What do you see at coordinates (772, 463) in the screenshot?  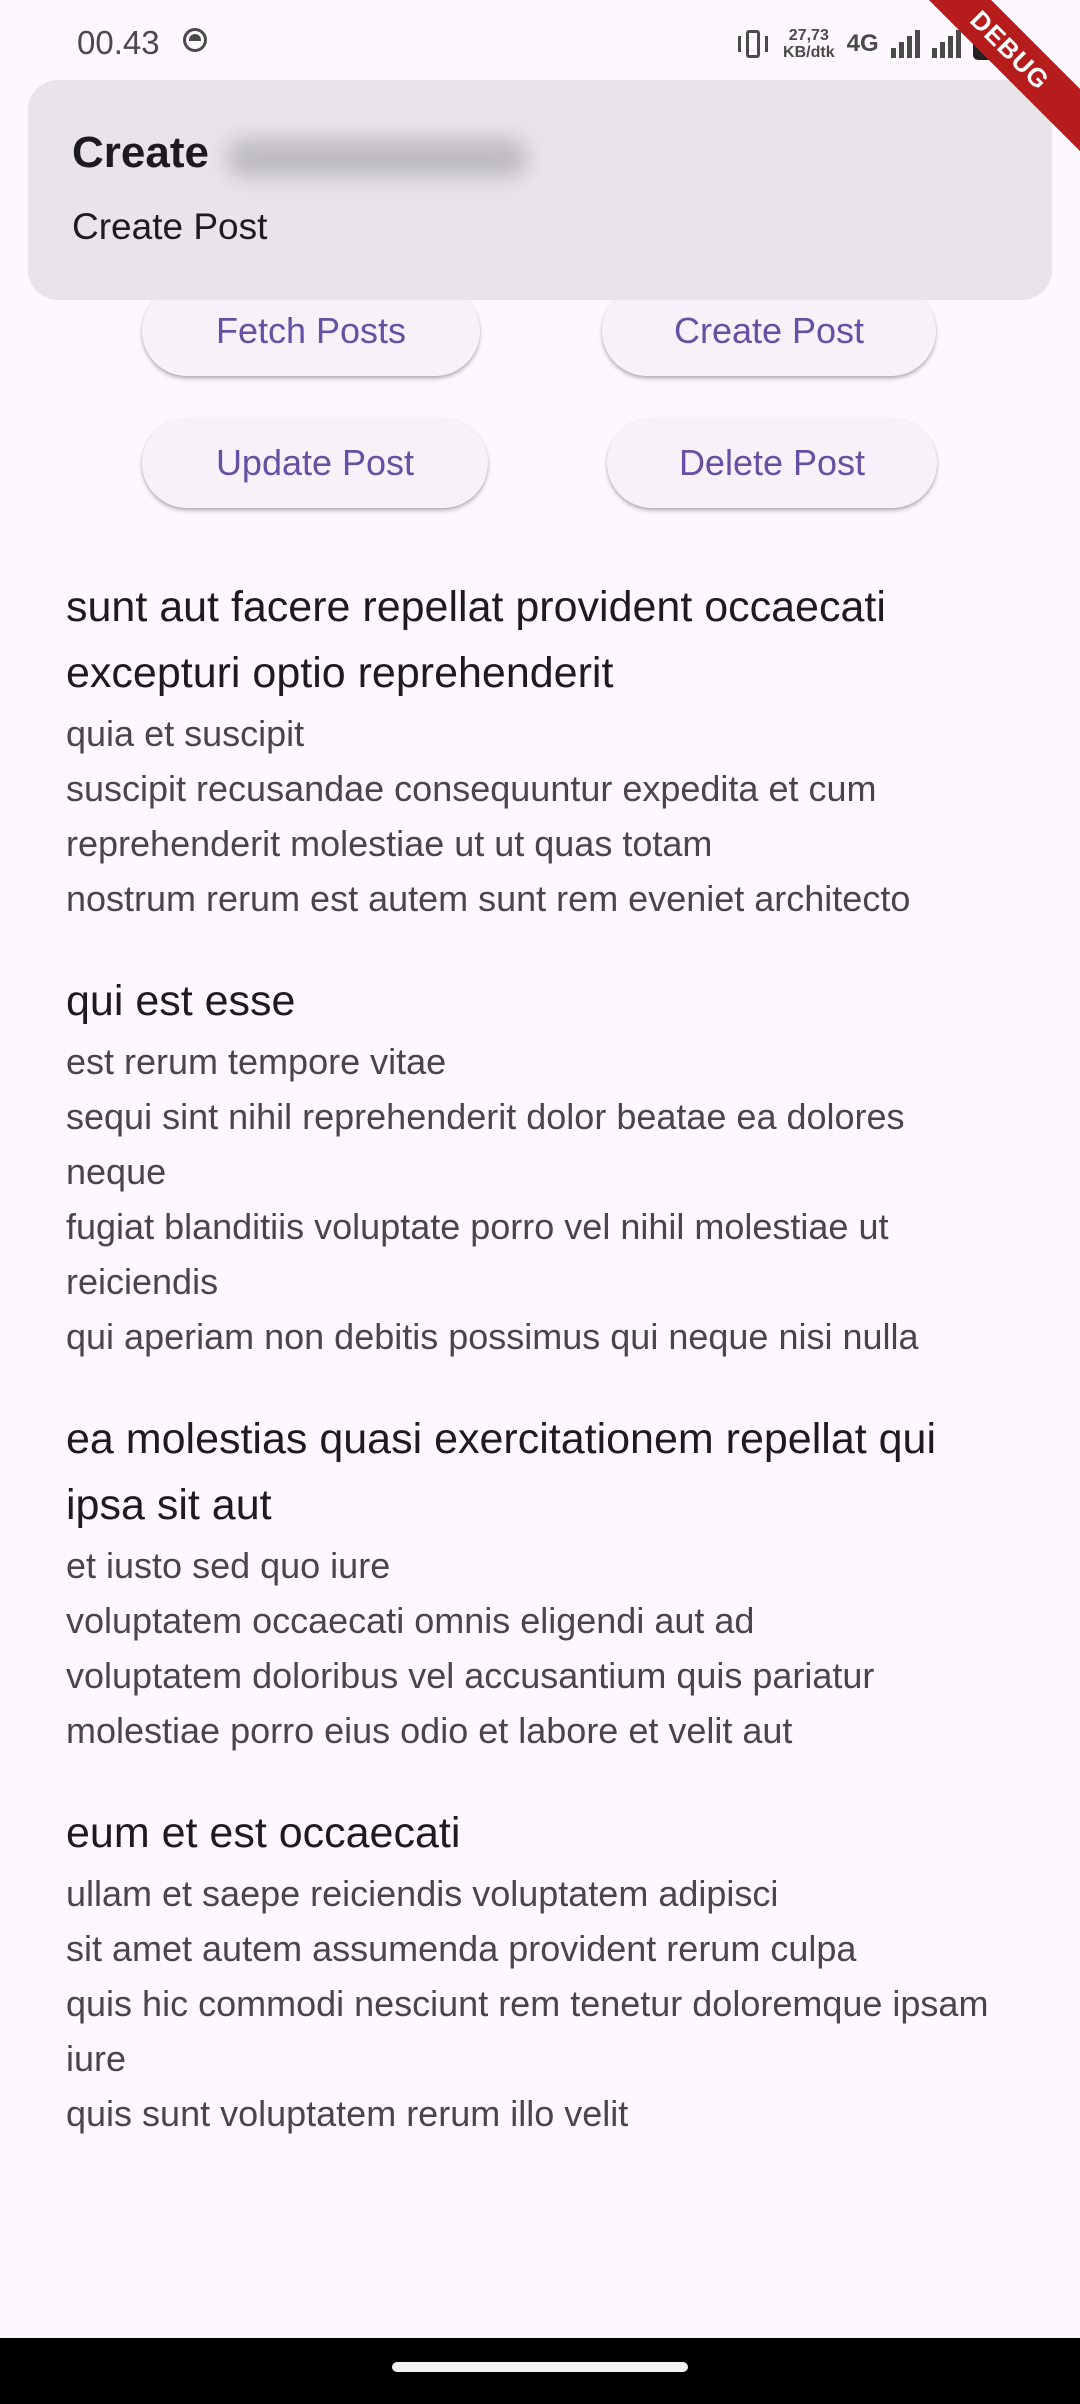 I see `delete-post-button: Delete Post` at bounding box center [772, 463].